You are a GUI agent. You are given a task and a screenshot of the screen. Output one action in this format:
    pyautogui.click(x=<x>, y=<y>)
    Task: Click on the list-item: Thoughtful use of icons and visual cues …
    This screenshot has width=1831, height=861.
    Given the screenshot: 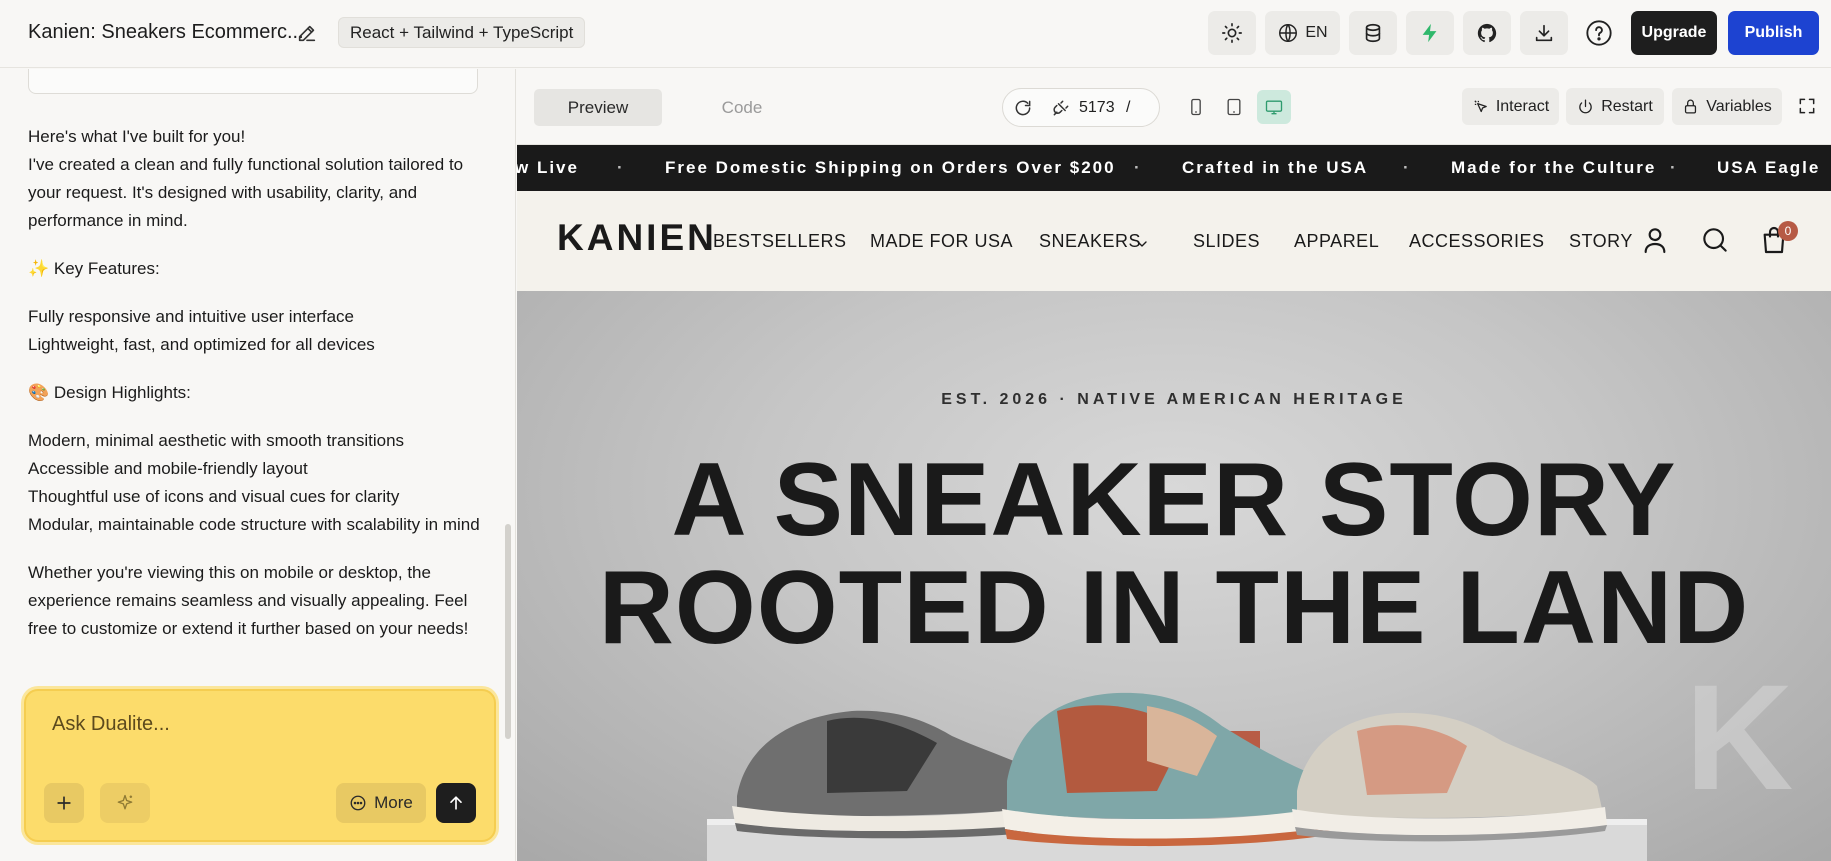 What is the action you would take?
    pyautogui.click(x=214, y=496)
    